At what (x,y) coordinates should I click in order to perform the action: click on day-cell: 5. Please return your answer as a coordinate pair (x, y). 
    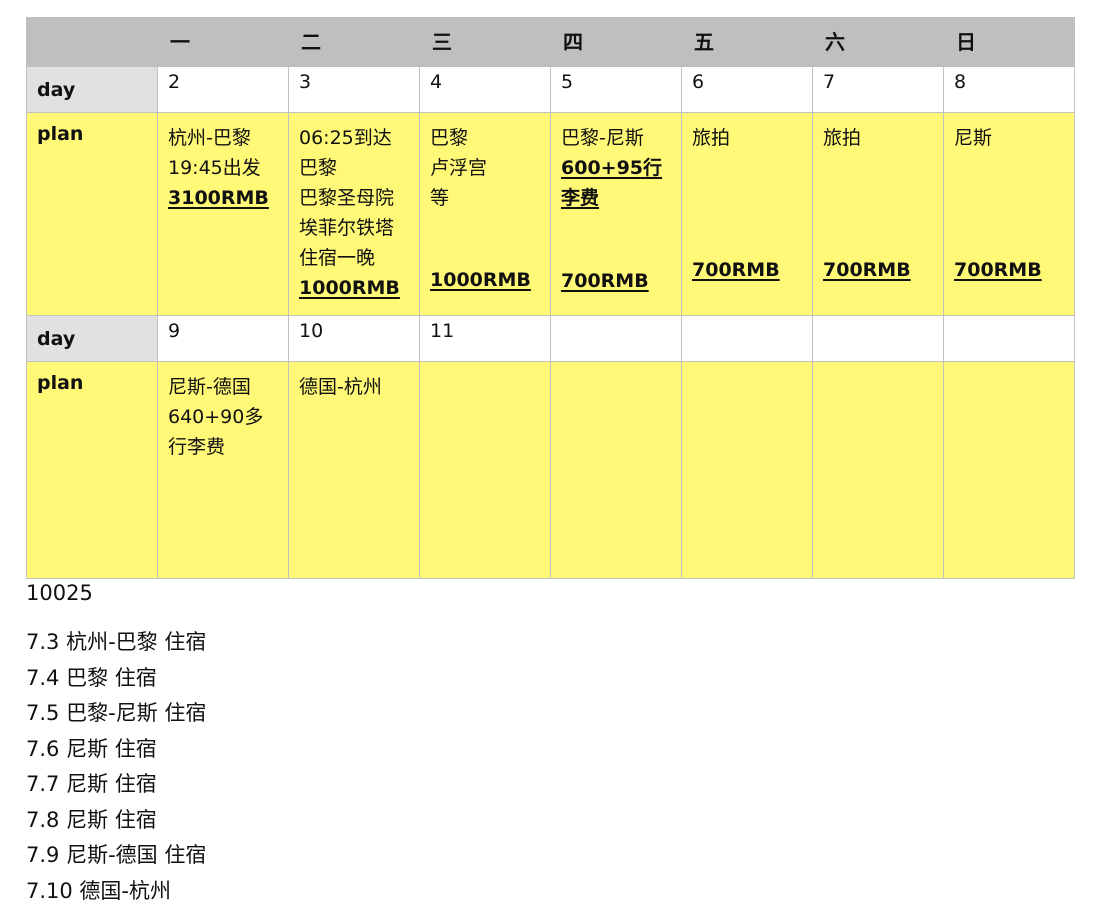
    Looking at the image, I should click on (616, 89).